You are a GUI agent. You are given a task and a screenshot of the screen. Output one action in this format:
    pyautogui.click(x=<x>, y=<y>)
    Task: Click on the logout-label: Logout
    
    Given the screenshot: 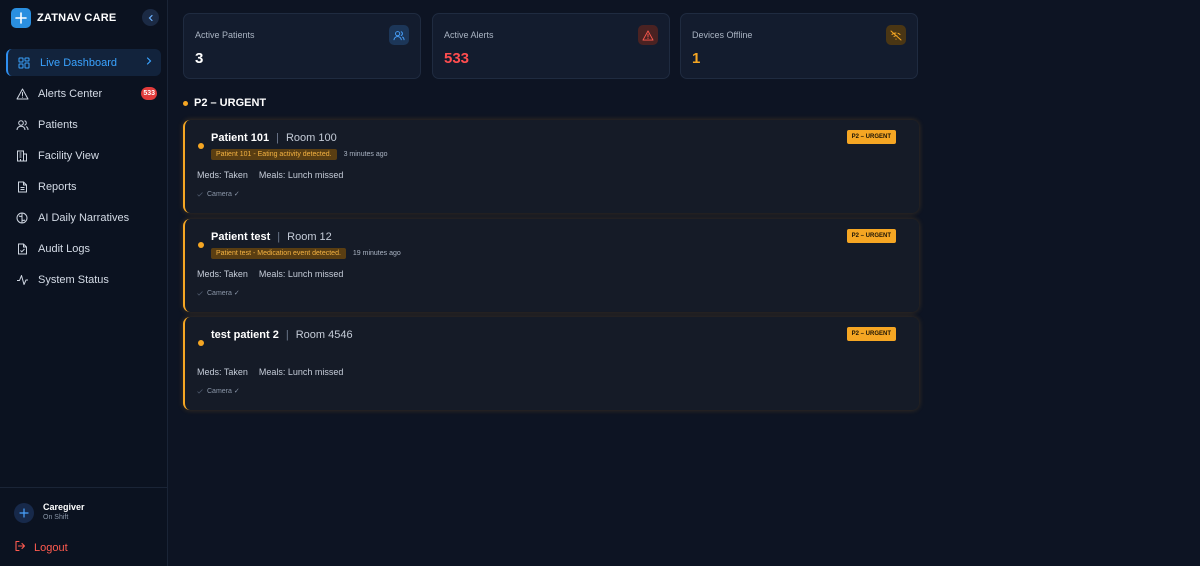 What is the action you would take?
    pyautogui.click(x=51, y=547)
    